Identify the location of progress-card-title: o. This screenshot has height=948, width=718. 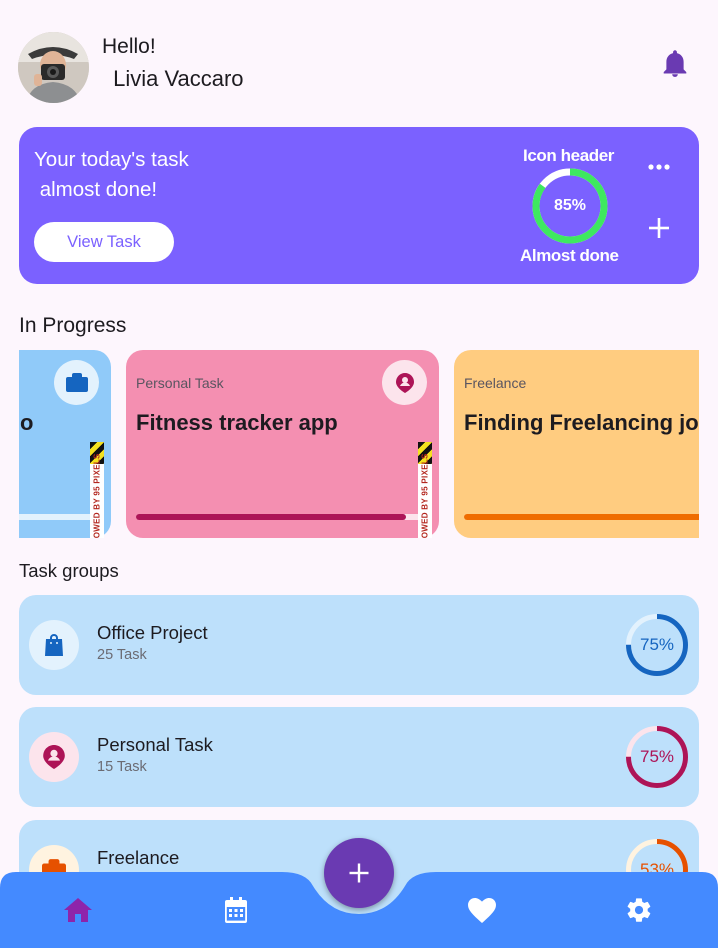
(27, 422).